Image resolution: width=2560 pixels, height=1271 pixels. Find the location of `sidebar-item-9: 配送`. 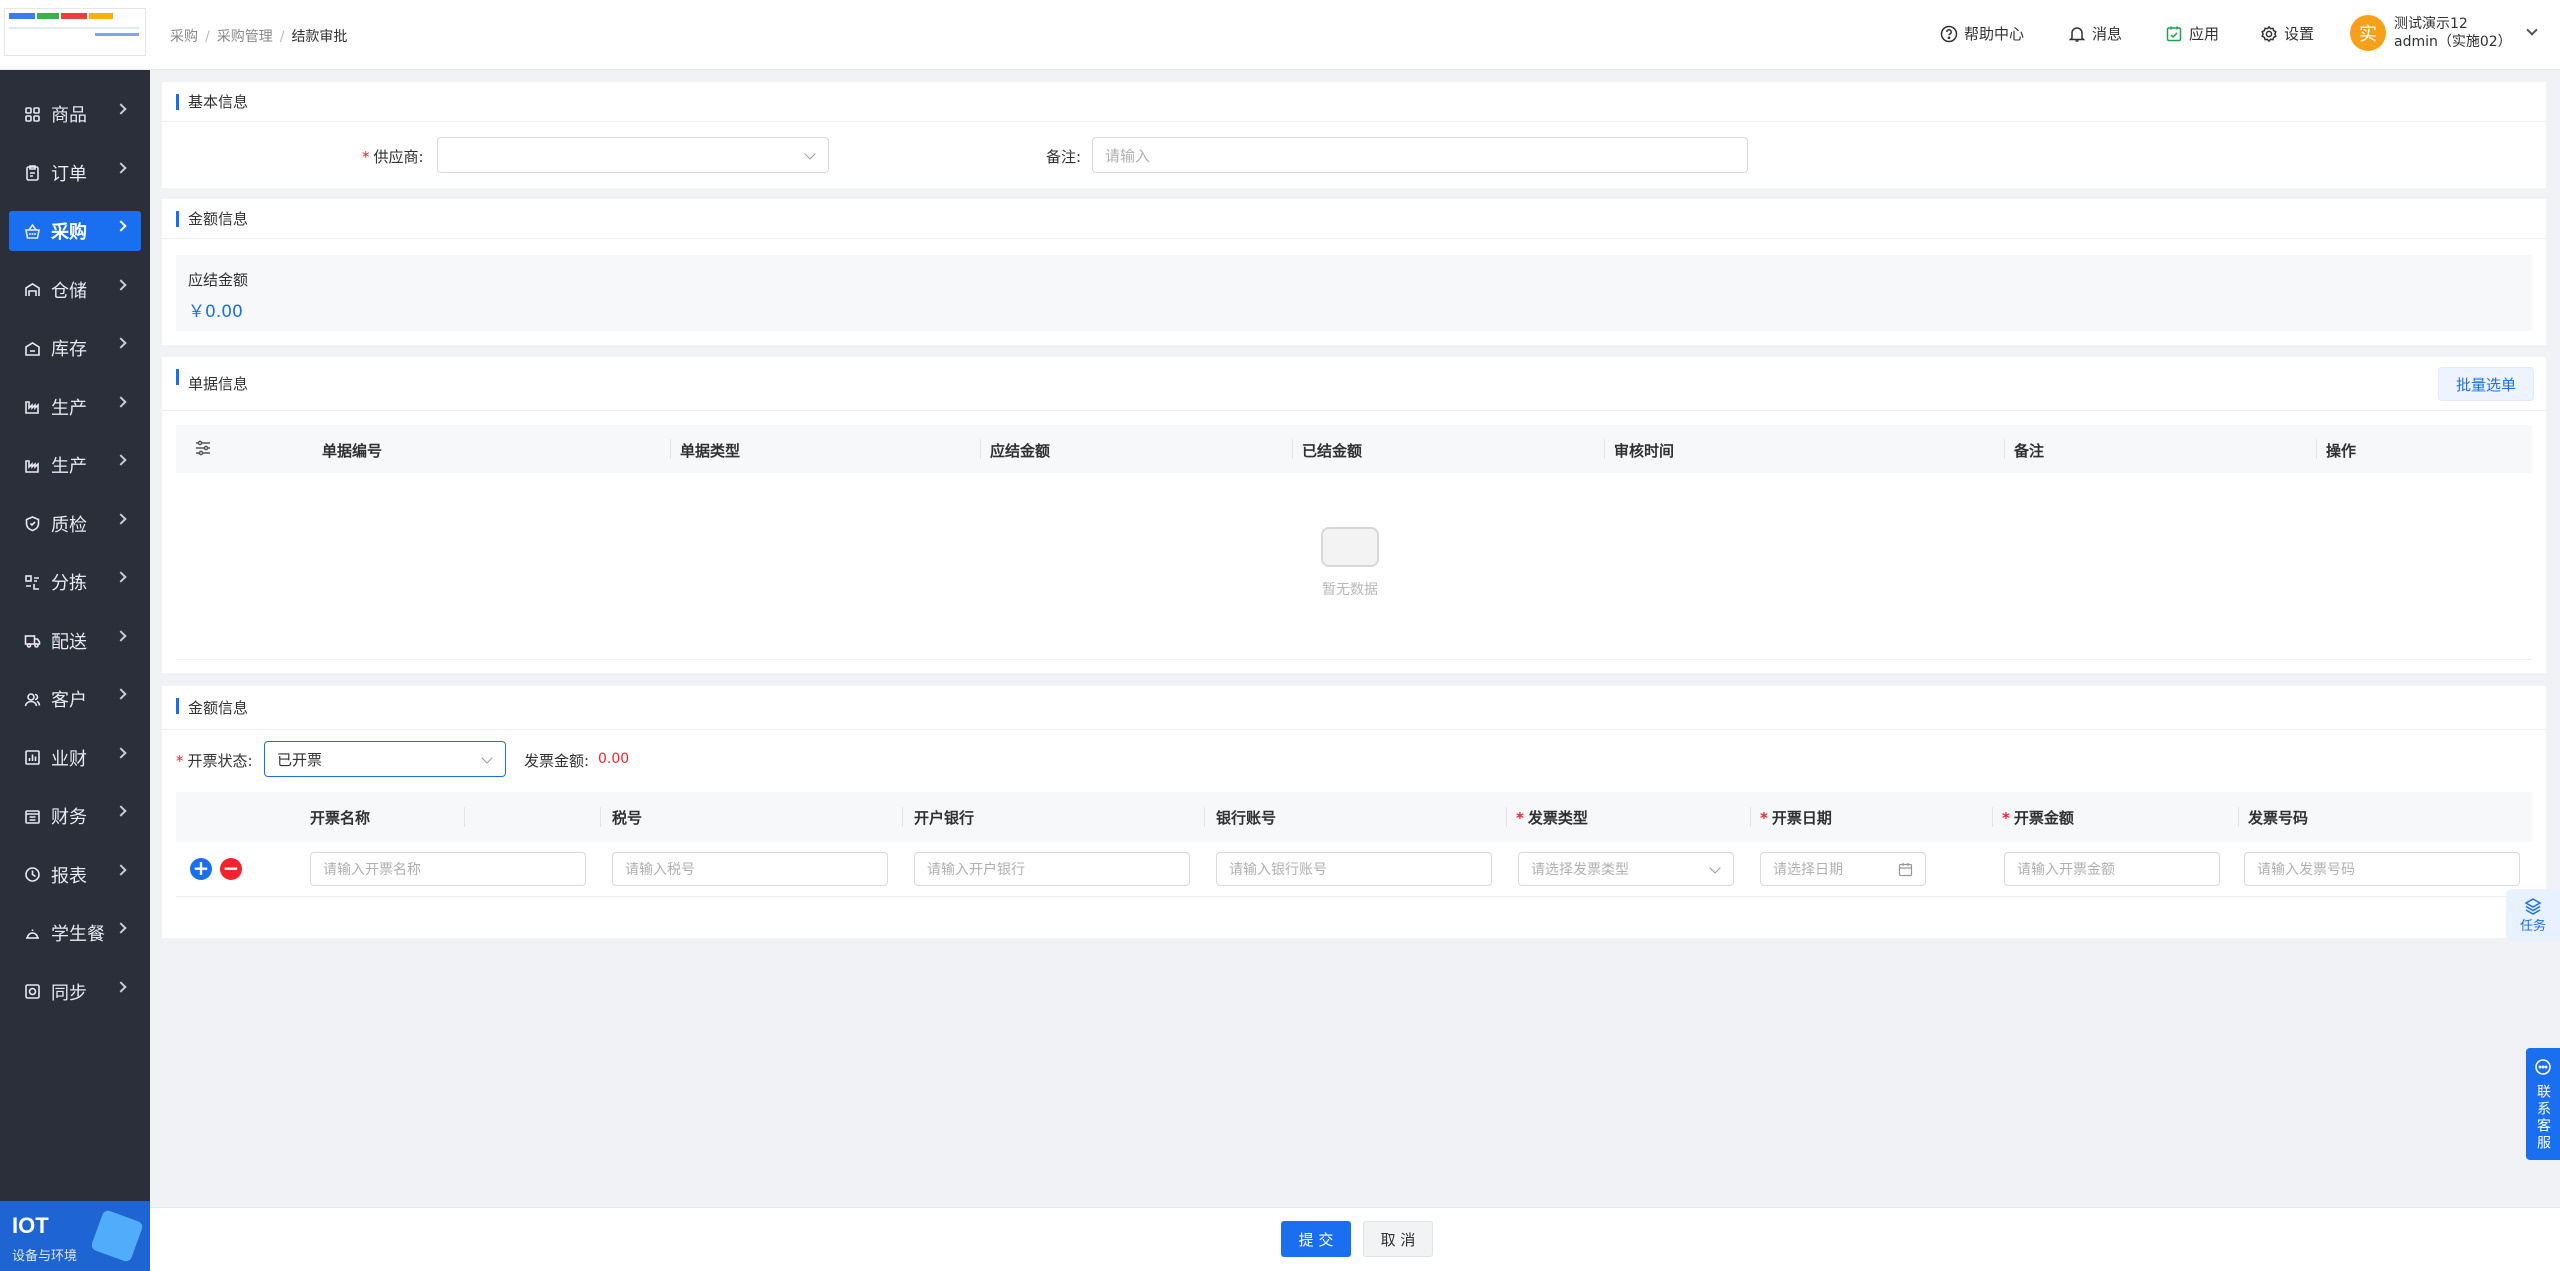

sidebar-item-9: 配送 is located at coordinates (75, 641).